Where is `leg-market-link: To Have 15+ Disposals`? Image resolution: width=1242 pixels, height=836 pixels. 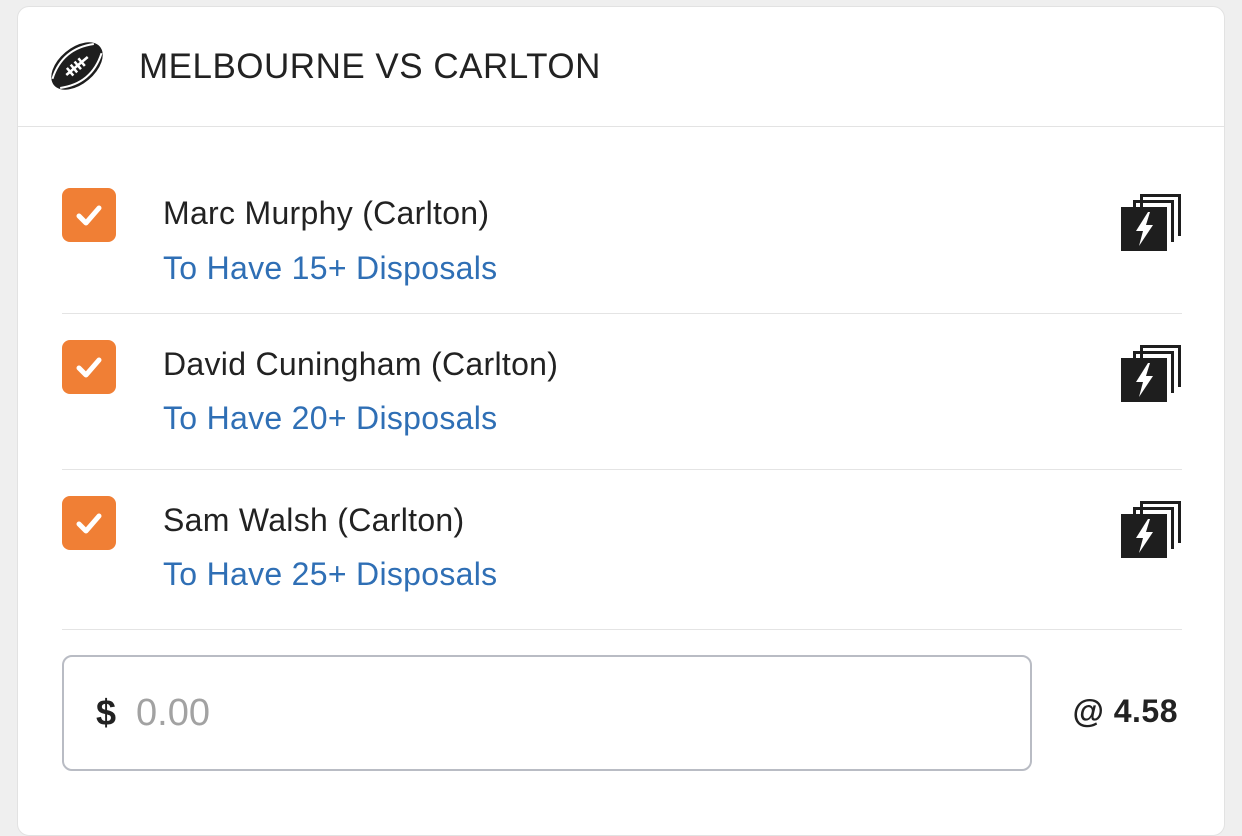
leg-market-link: To Have 15+ Disposals is located at coordinates (330, 268).